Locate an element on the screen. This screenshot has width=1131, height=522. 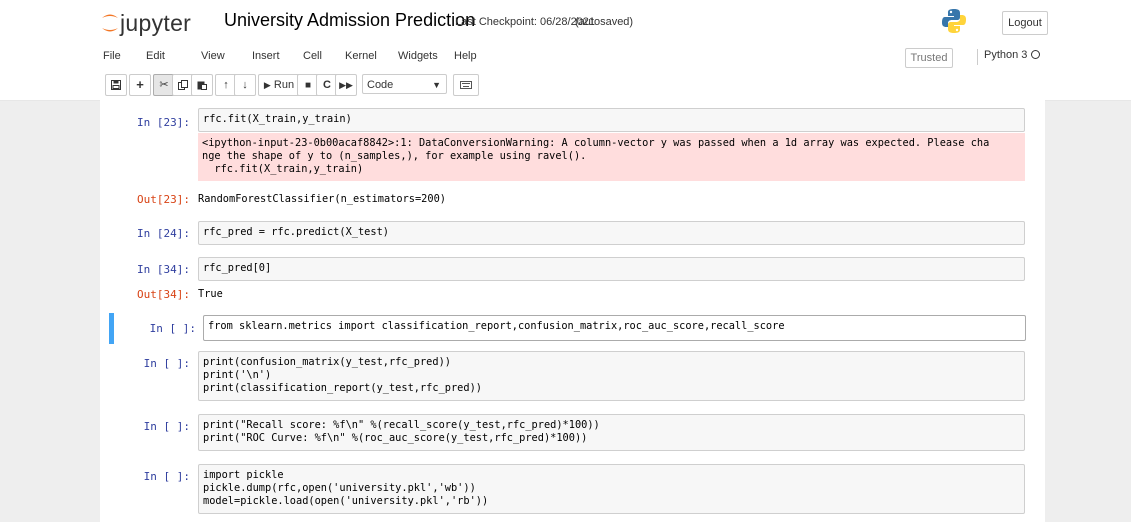
command-palette-button is located at coordinates (466, 85).